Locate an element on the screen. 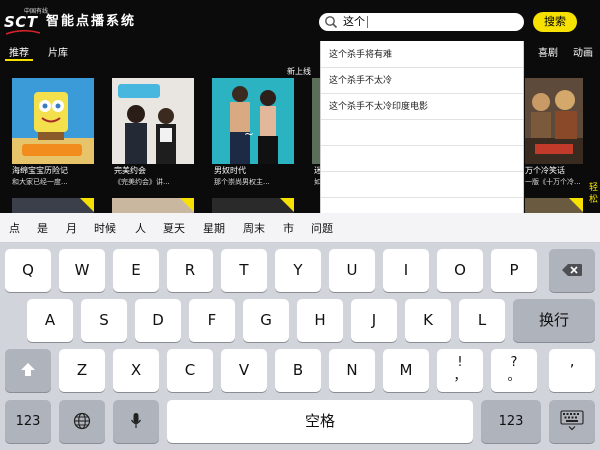 Image resolution: width=600 pixels, height=450 pixels. key-k: K is located at coordinates (428, 320).